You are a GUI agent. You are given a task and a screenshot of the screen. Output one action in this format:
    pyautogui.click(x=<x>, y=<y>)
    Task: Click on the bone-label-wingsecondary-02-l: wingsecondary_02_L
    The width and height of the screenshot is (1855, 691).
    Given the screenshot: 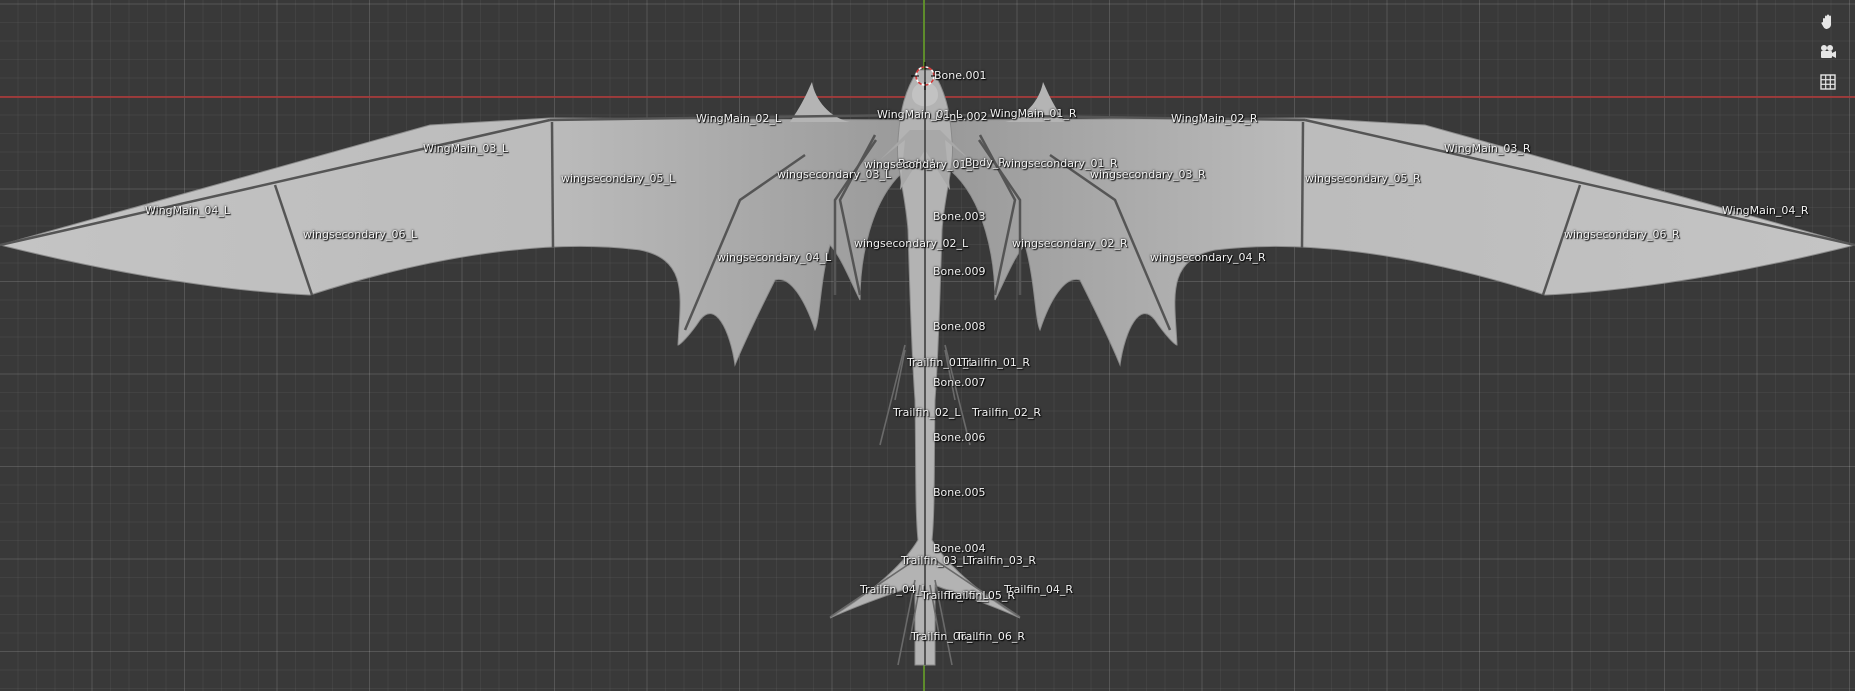 What is the action you would take?
    pyautogui.click(x=911, y=244)
    